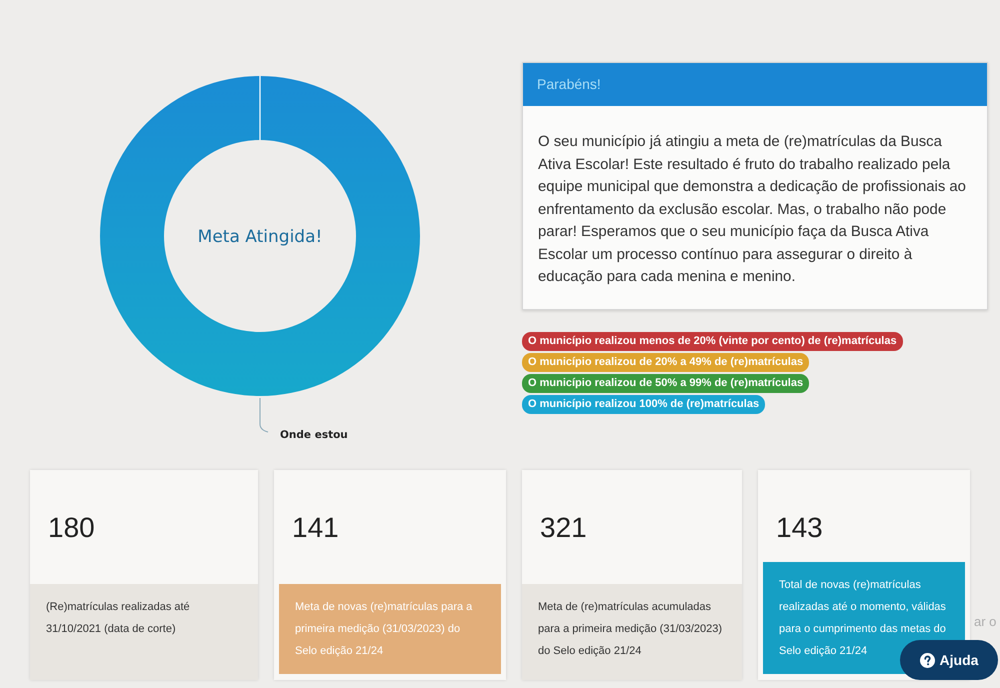  What do you see at coordinates (985, 621) in the screenshot?
I see `partial-text: ar o` at bounding box center [985, 621].